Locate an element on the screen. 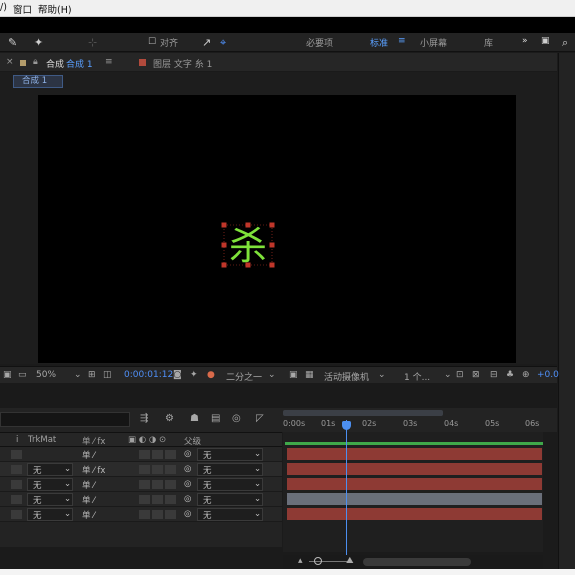 The height and width of the screenshot is (575, 575). handle-ml is located at coordinates (224, 245).